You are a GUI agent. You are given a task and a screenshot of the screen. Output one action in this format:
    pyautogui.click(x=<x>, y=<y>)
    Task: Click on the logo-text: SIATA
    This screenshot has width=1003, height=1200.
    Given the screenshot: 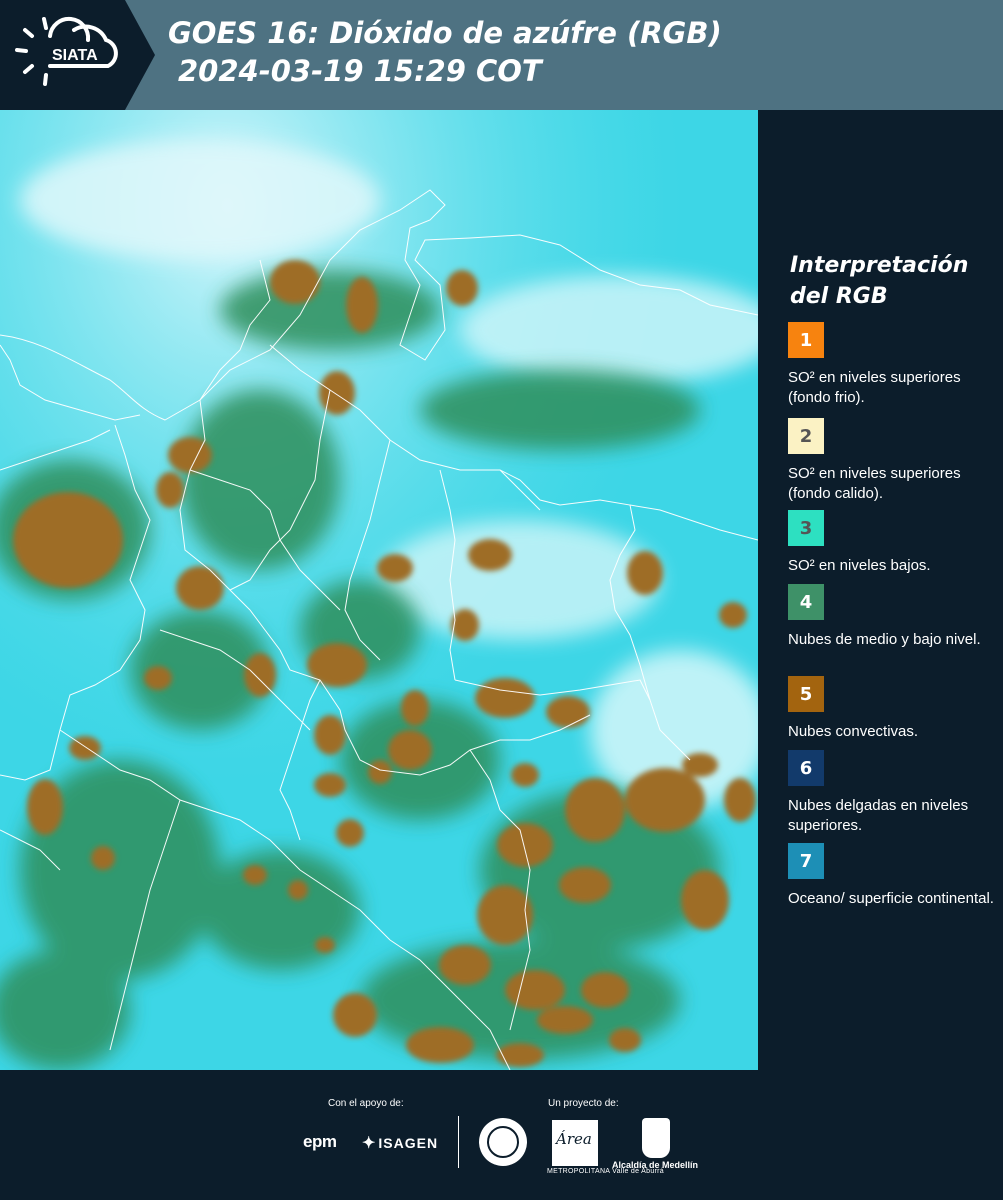 What is the action you would take?
    pyautogui.click(x=75, y=55)
    